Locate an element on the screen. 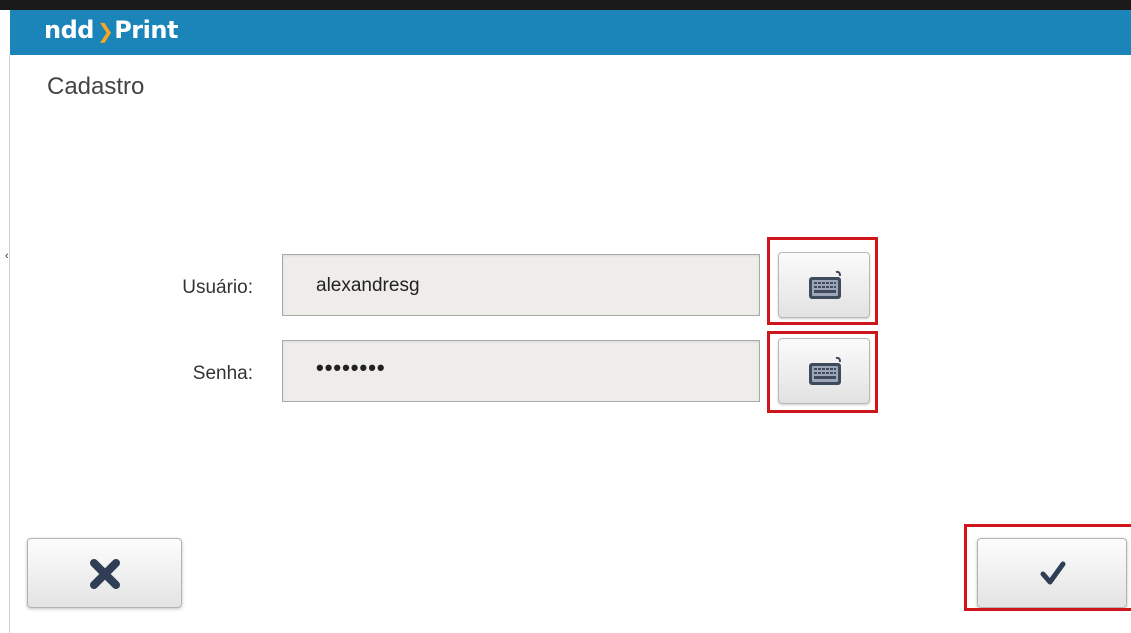 This screenshot has width=1131, height=633. brand-logo: ndd ❯Print is located at coordinates (111, 30).